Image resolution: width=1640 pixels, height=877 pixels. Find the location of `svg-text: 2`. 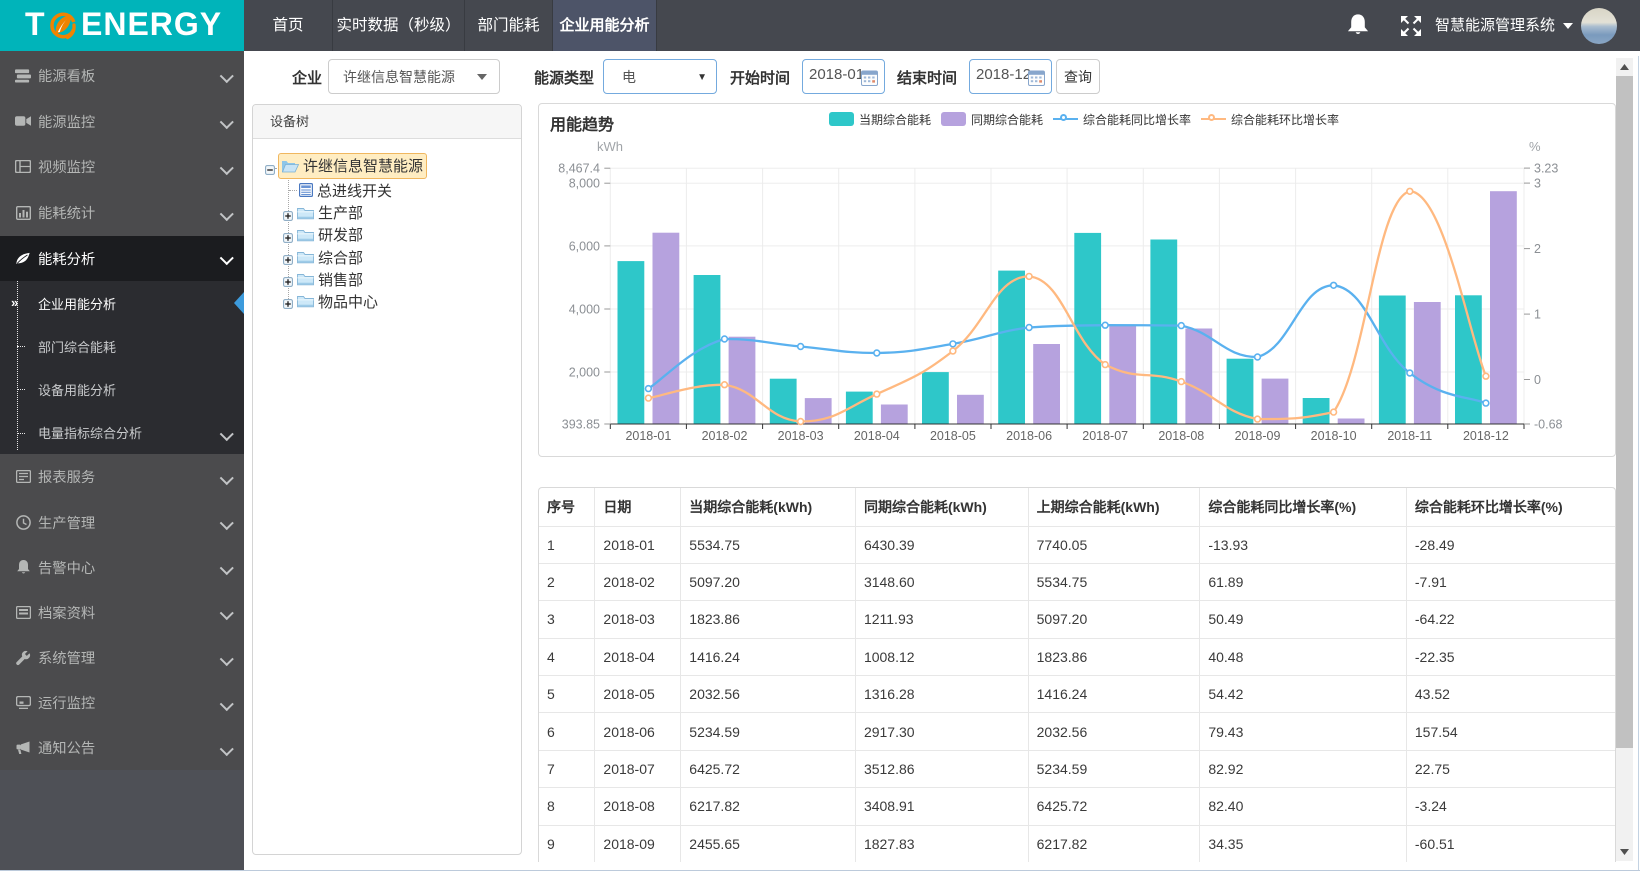

svg-text: 2 is located at coordinates (1537, 249).